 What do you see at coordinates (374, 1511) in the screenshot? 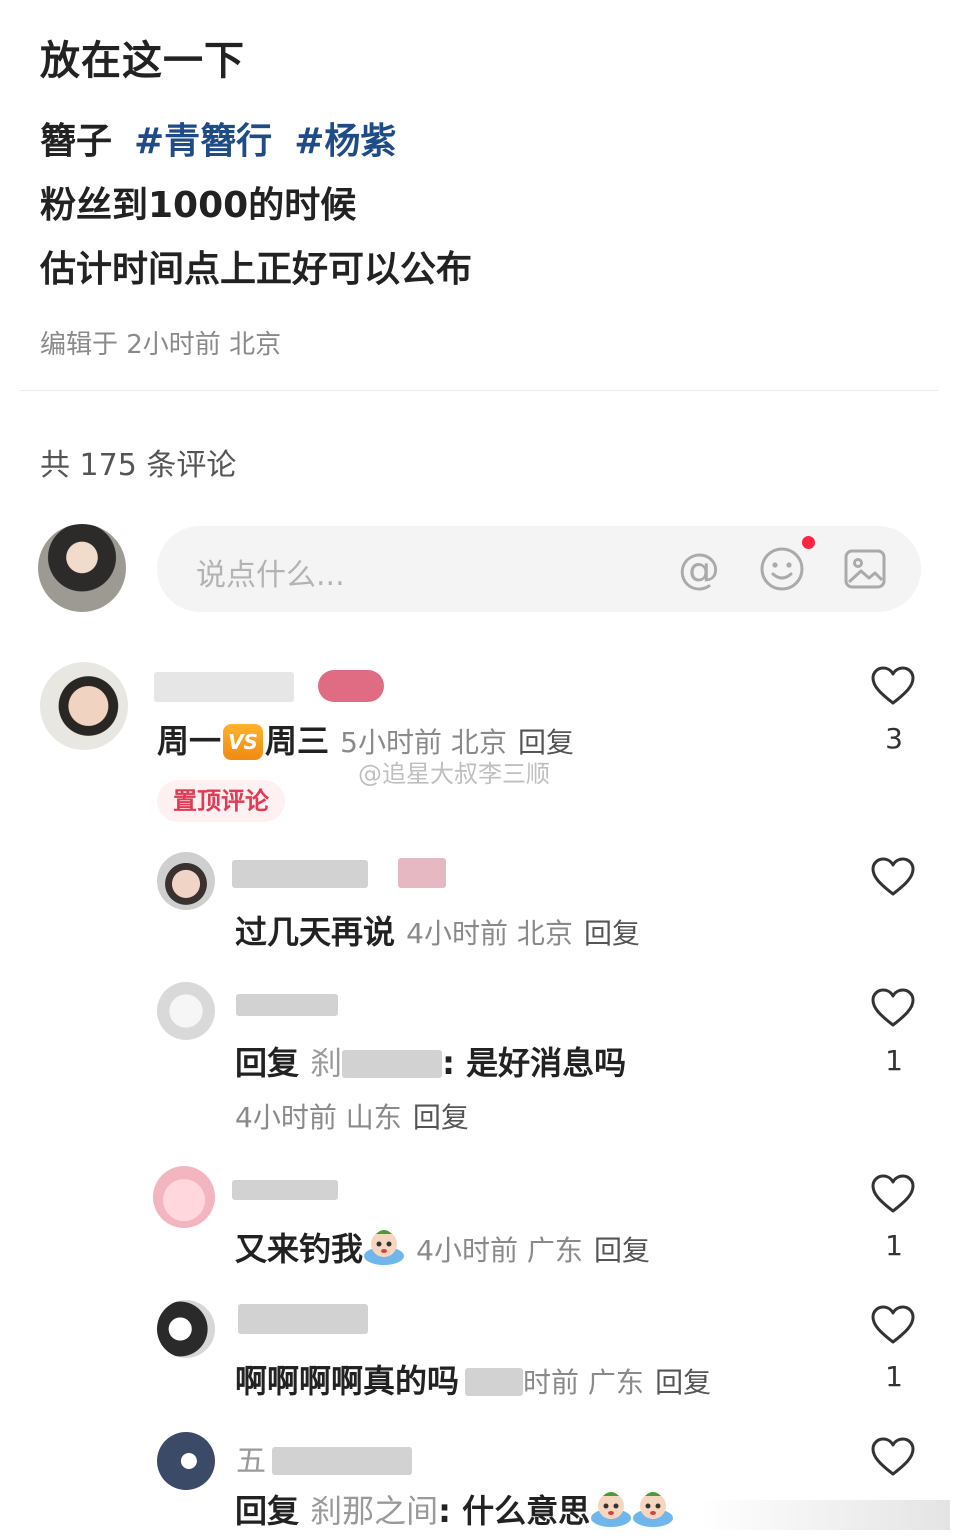
I see `reply-target: 刹那之间` at bounding box center [374, 1511].